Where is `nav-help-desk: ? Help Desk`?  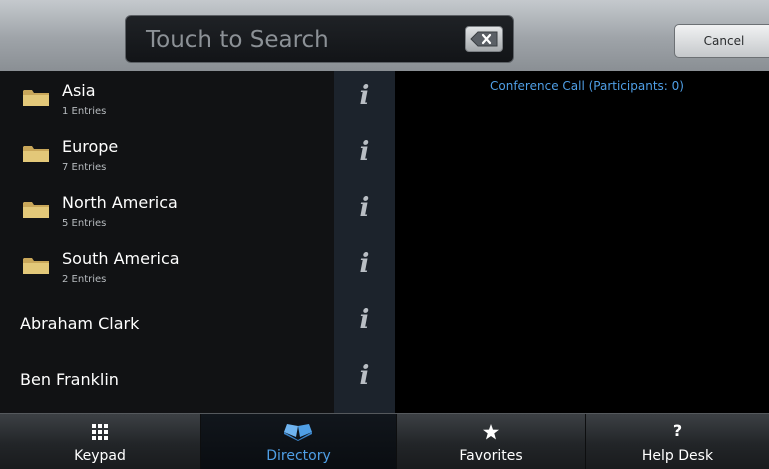
nav-help-desk: ? Help Desk is located at coordinates (677, 441).